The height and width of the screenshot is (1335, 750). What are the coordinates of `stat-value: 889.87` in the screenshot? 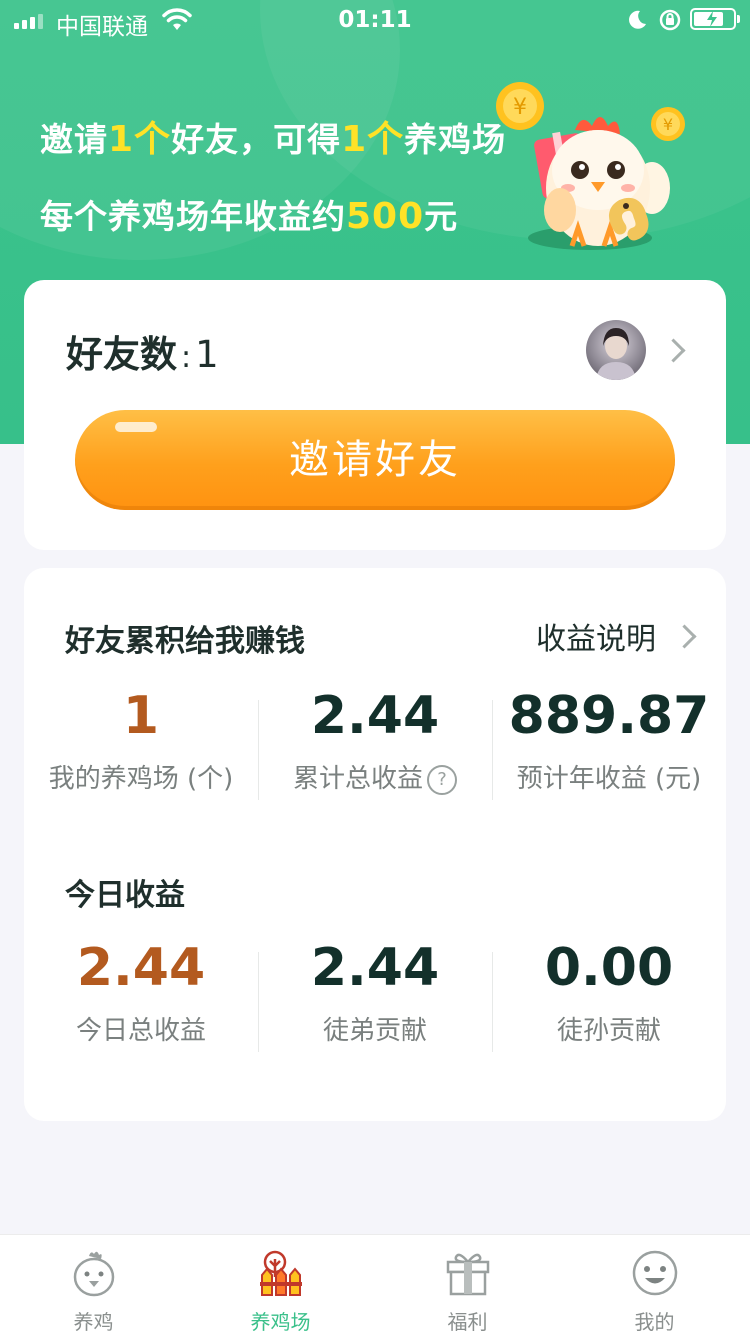 It's located at (609, 716).